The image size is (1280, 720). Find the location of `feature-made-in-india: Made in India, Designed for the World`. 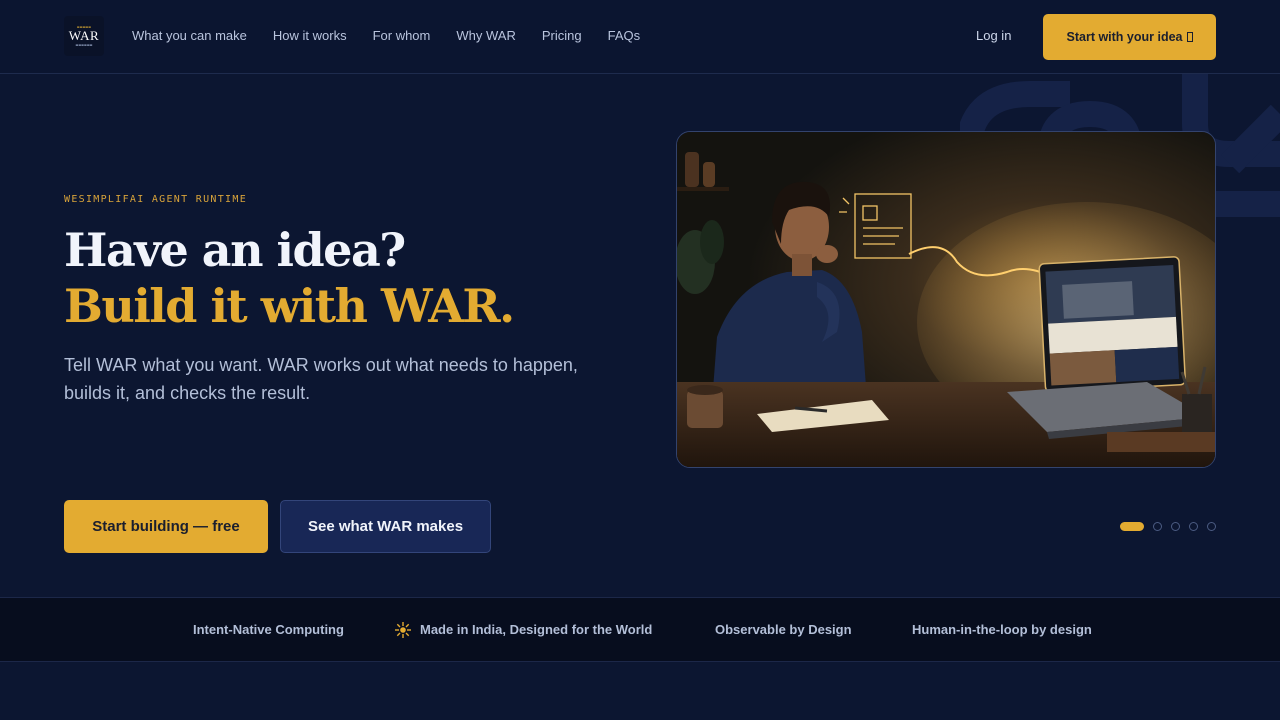

feature-made-in-india: Made in India, Designed for the World is located at coordinates (536, 629).